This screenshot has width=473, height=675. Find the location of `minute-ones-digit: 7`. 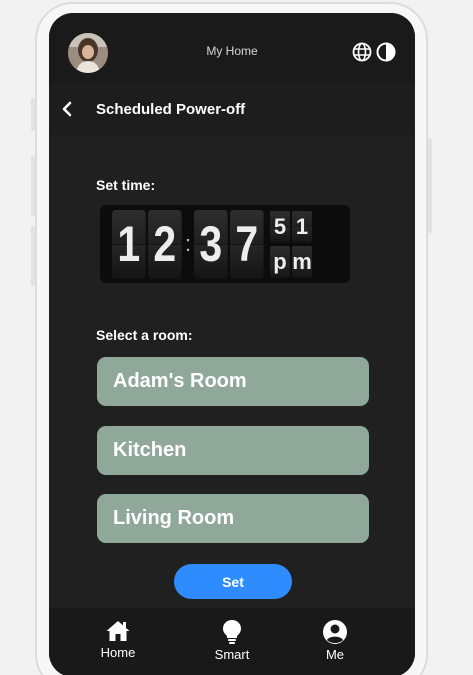

minute-ones-digit: 7 is located at coordinates (247, 244).